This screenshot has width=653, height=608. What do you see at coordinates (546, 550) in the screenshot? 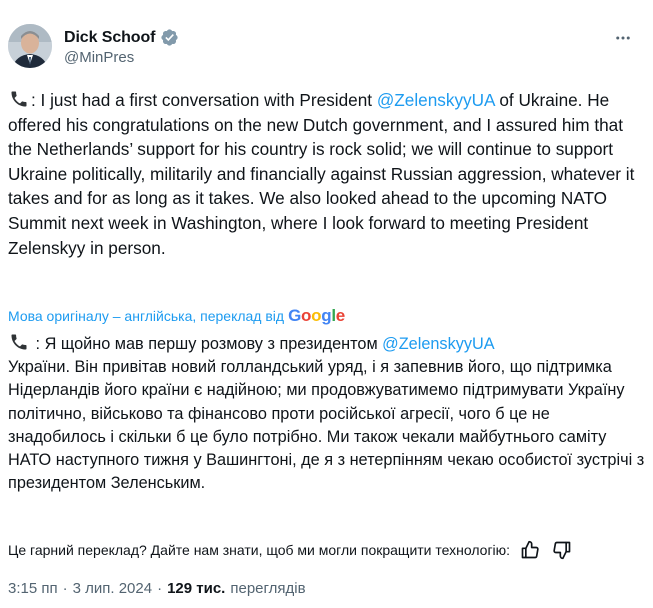
I see `feedback-buttons` at bounding box center [546, 550].